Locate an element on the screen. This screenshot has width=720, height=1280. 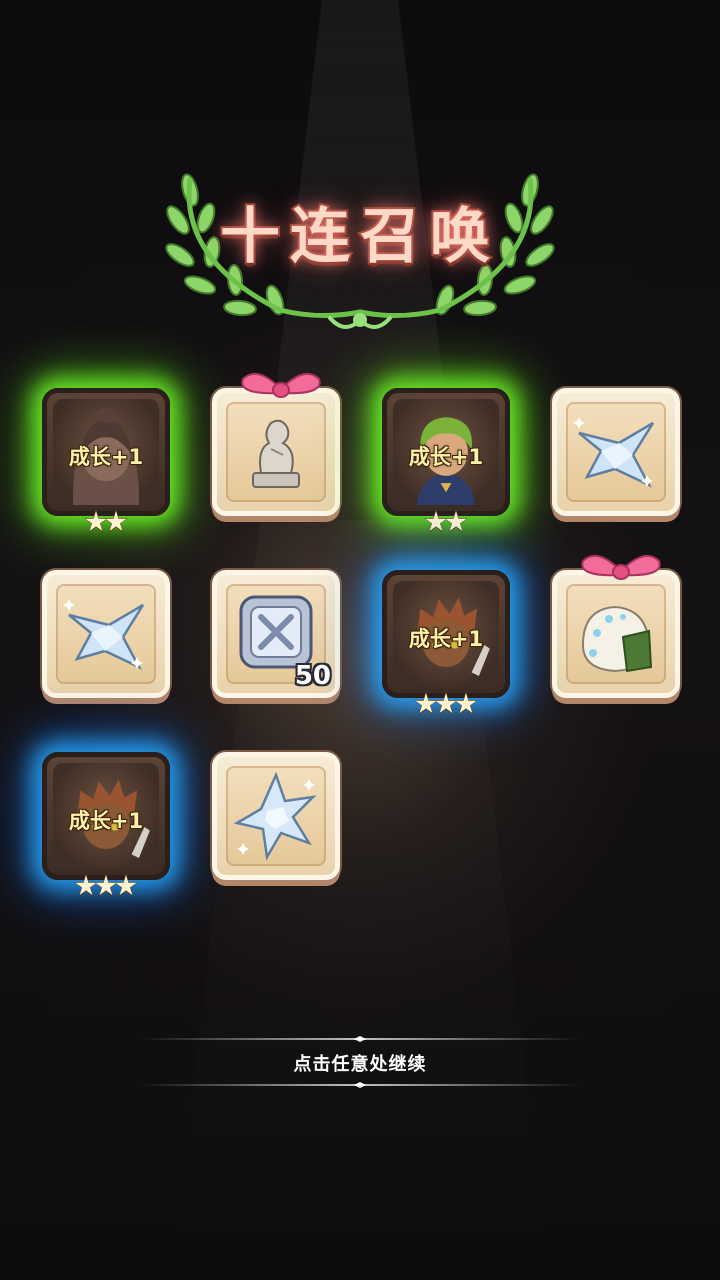
page-title: 十连召唤 is located at coordinates (359, 237).